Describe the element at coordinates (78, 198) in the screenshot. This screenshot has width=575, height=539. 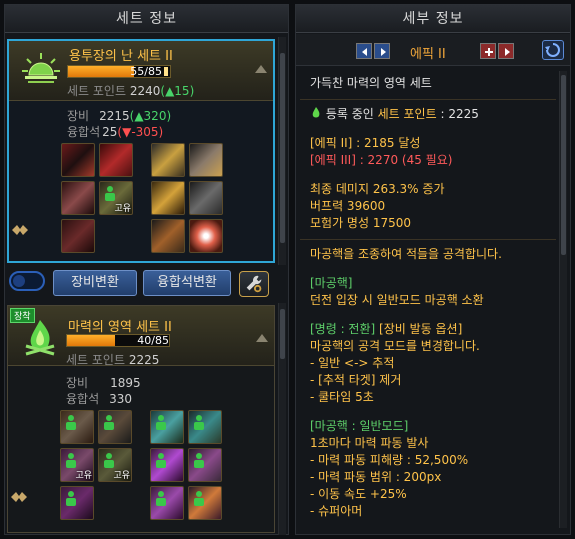
I see `equipment-slot-shoulder` at that location.